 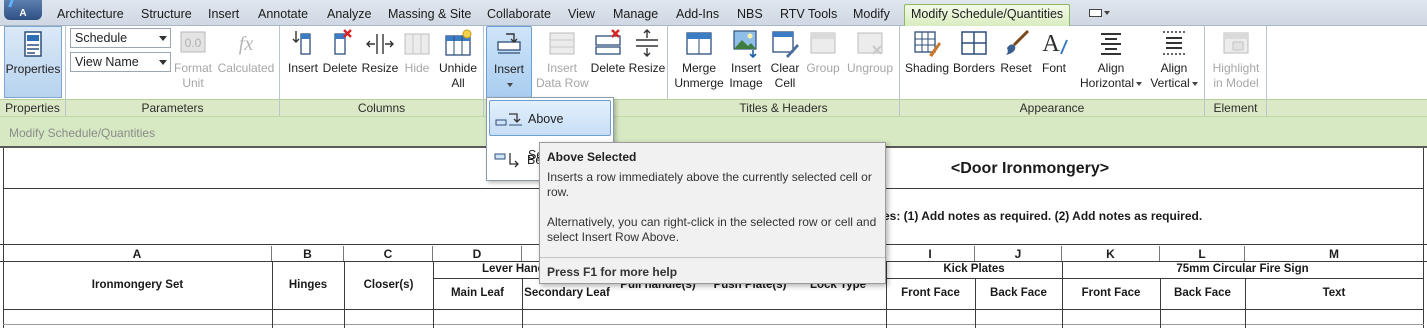 I want to click on calculated-button: fx Calculated, so click(x=246, y=52).